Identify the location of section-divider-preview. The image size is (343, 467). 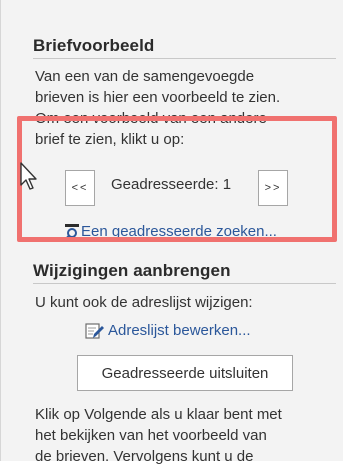
(184, 58).